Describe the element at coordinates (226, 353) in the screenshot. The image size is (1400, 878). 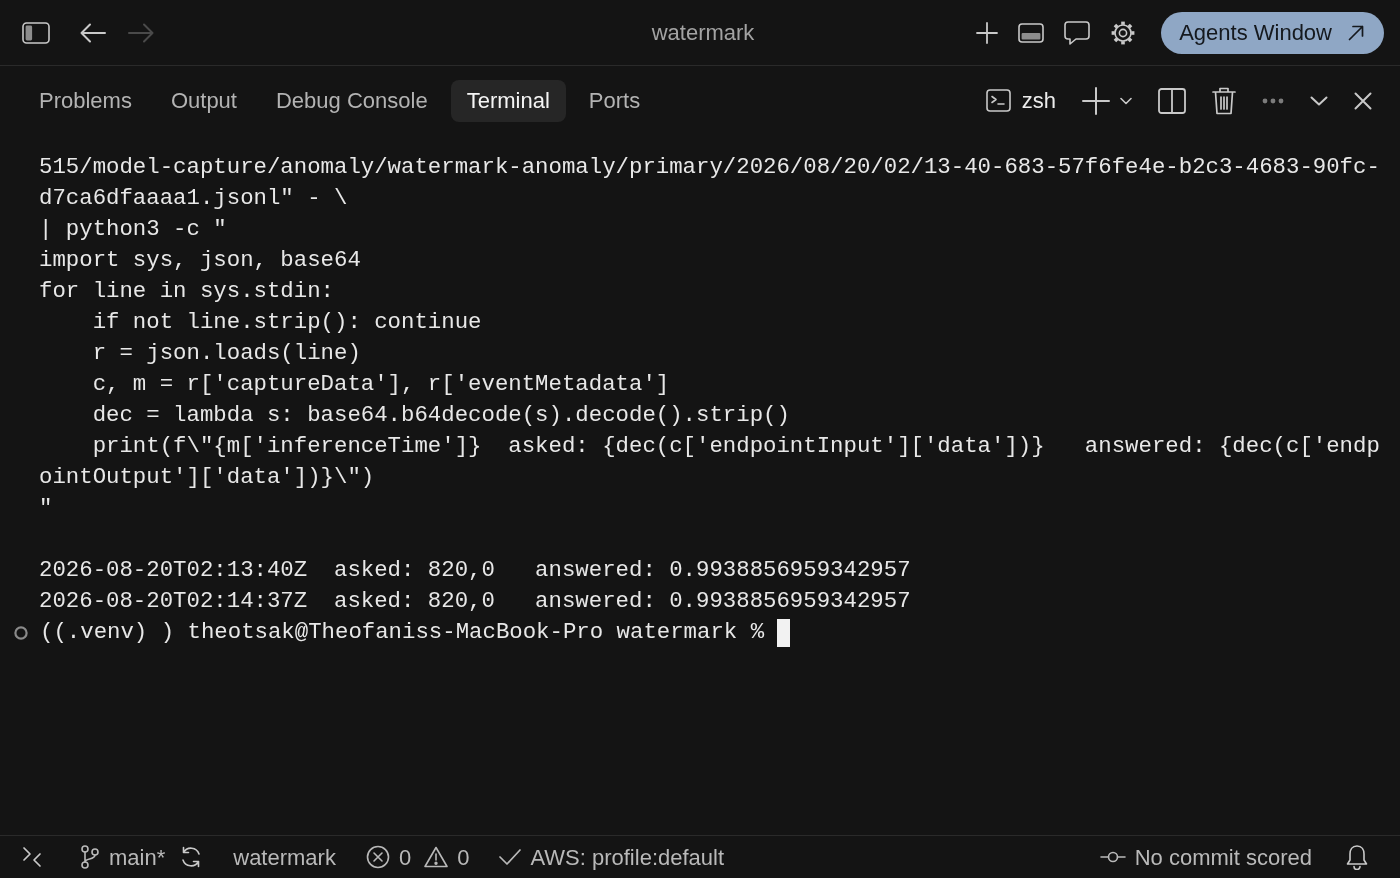
I see `terminal-line: r = json.loads(line)` at that location.